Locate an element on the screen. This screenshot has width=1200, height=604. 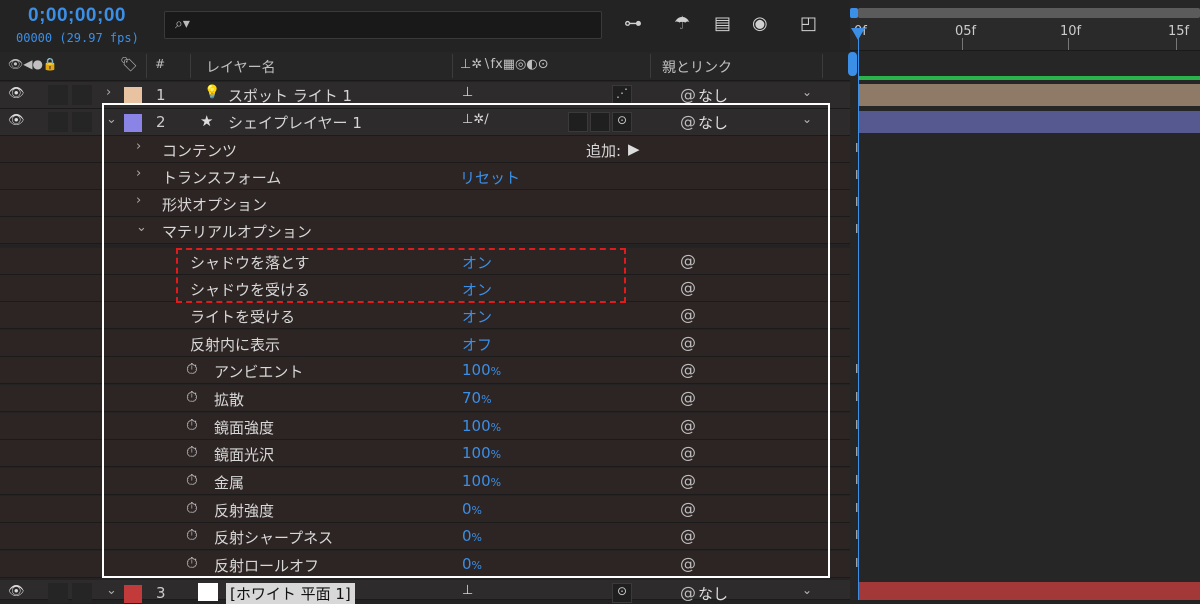
3d-layer-switch: ⋰ is located at coordinates (622, 95).